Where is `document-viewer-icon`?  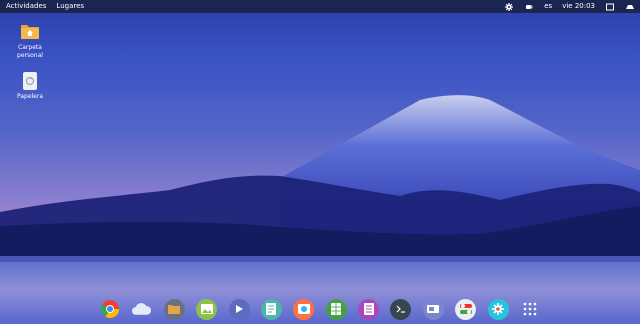
document-viewer-icon is located at coordinates (271, 309).